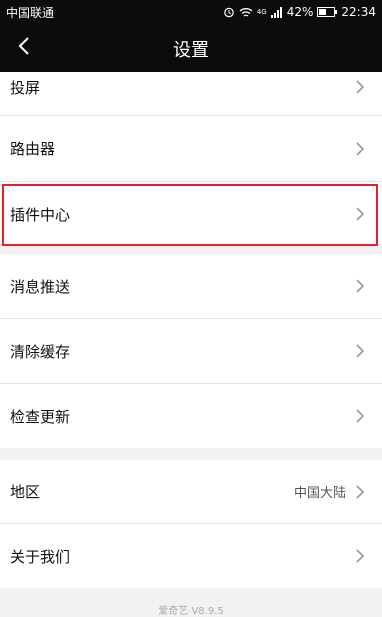  What do you see at coordinates (25, 492) in the screenshot?
I see `settings-item-label: 地区` at bounding box center [25, 492].